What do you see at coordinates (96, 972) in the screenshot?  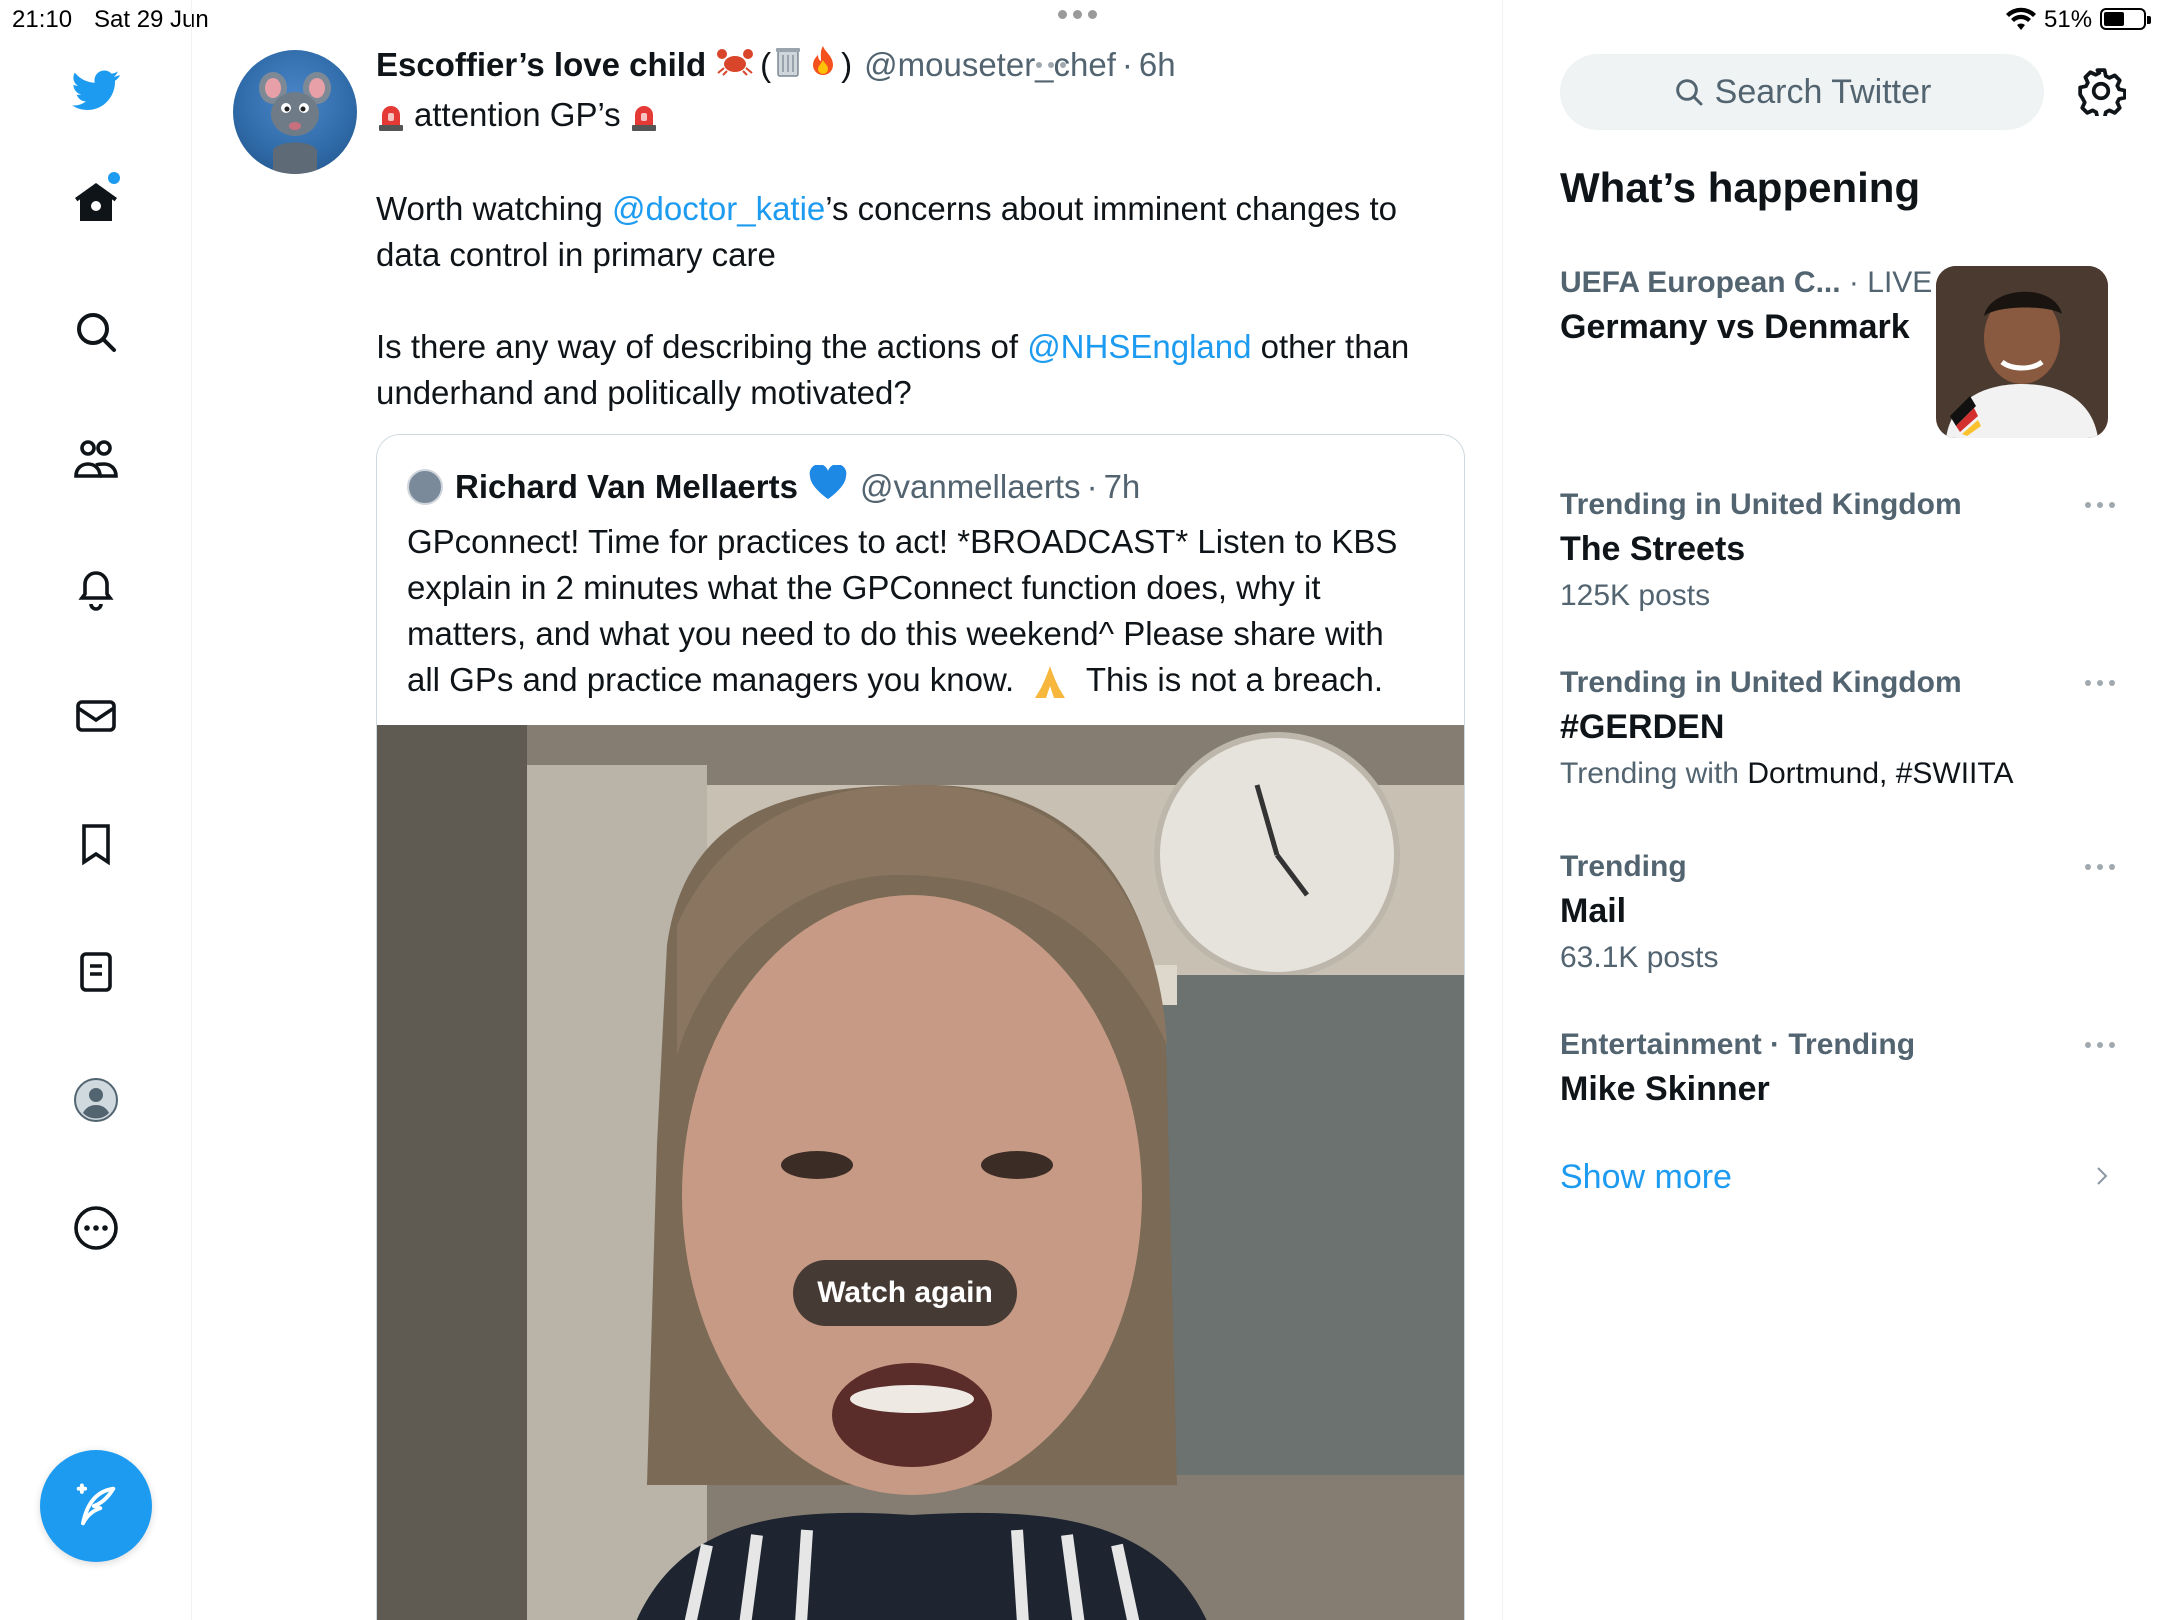 I see `lists-icon` at bounding box center [96, 972].